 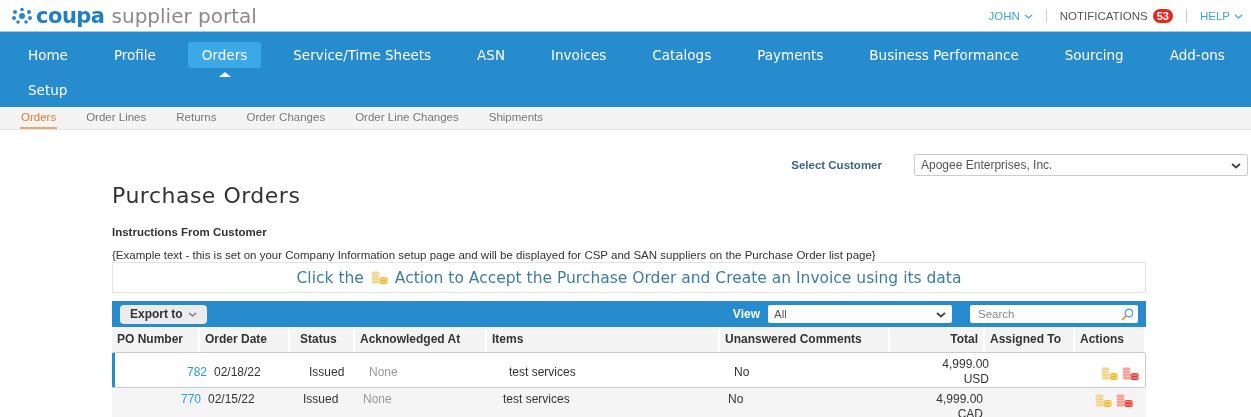 I want to click on page-title: Purchase Orders, so click(x=207, y=195).